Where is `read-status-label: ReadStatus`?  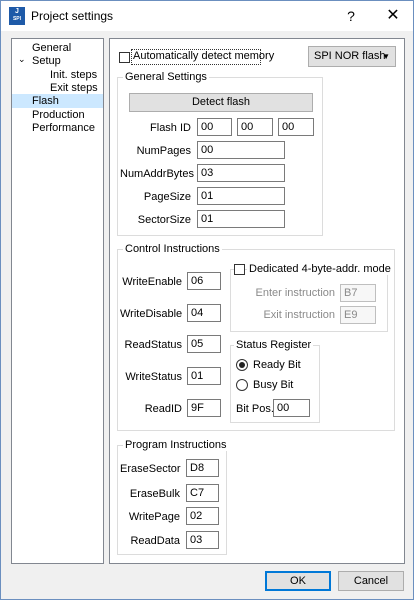 read-status-label: ReadStatus is located at coordinates (153, 345).